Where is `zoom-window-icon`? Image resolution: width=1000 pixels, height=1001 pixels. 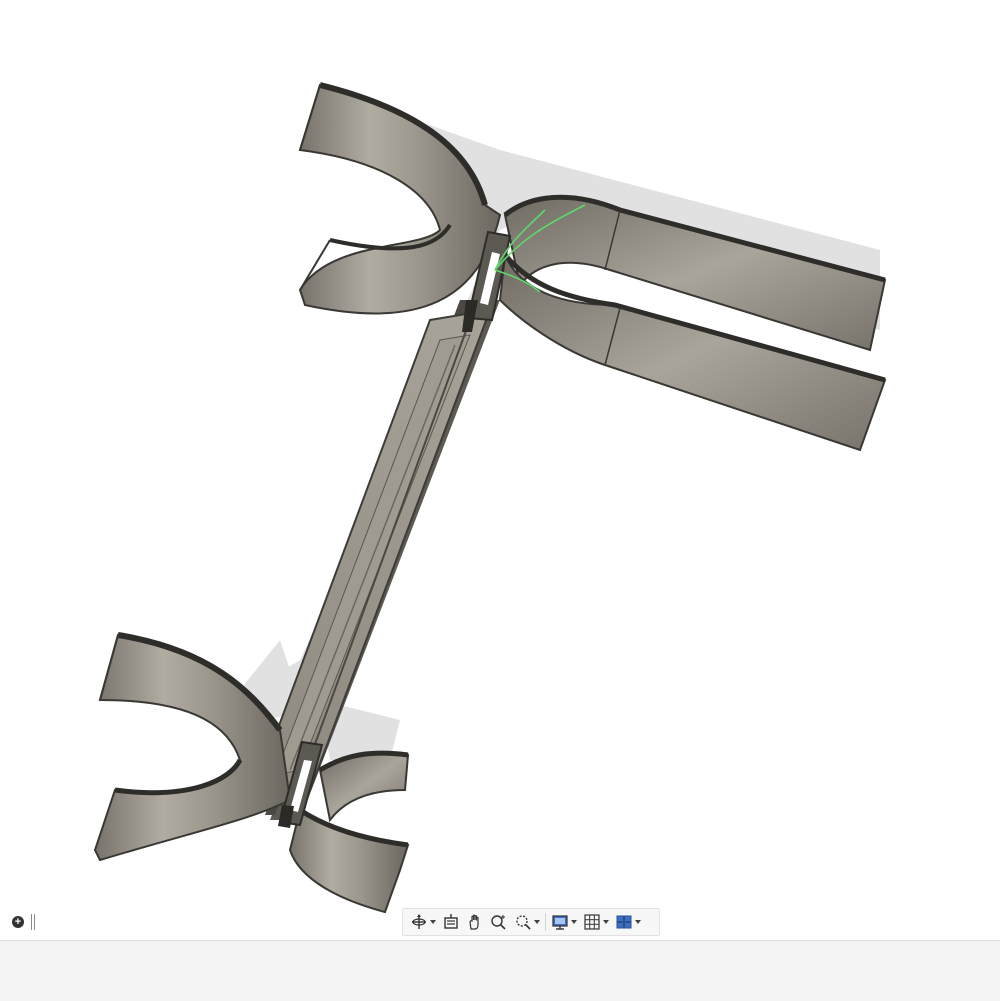
zoom-window-icon is located at coordinates (523, 922).